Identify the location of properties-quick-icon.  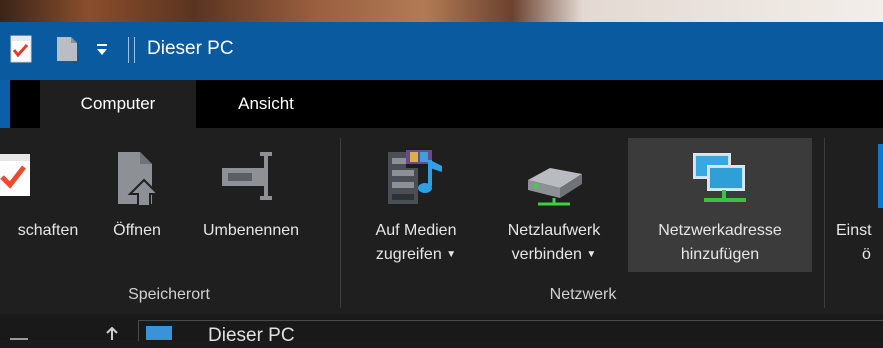
(23, 49).